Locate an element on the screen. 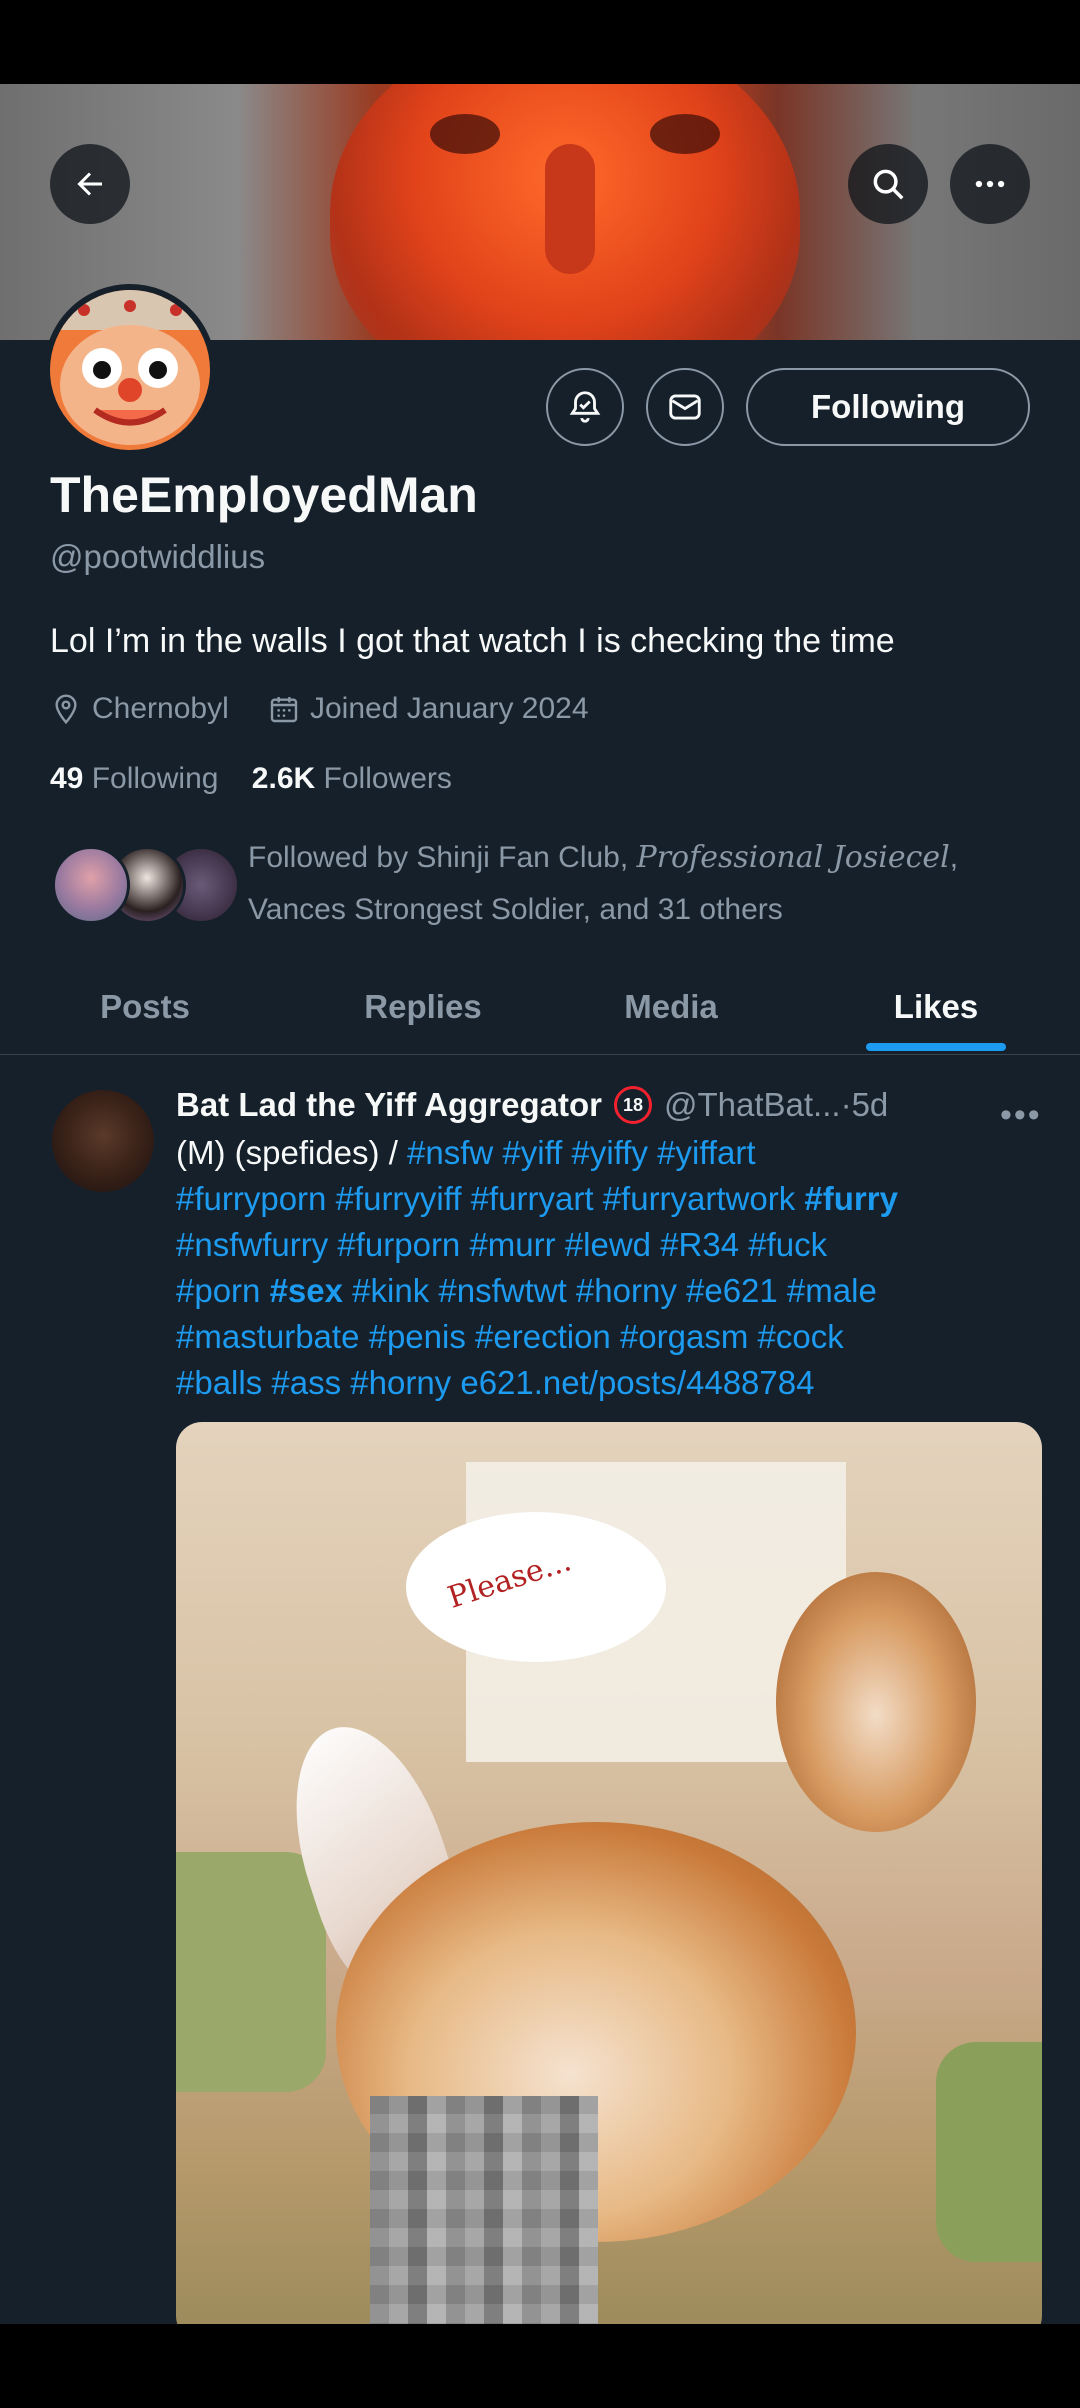  following-button: Following is located at coordinates (888, 407).